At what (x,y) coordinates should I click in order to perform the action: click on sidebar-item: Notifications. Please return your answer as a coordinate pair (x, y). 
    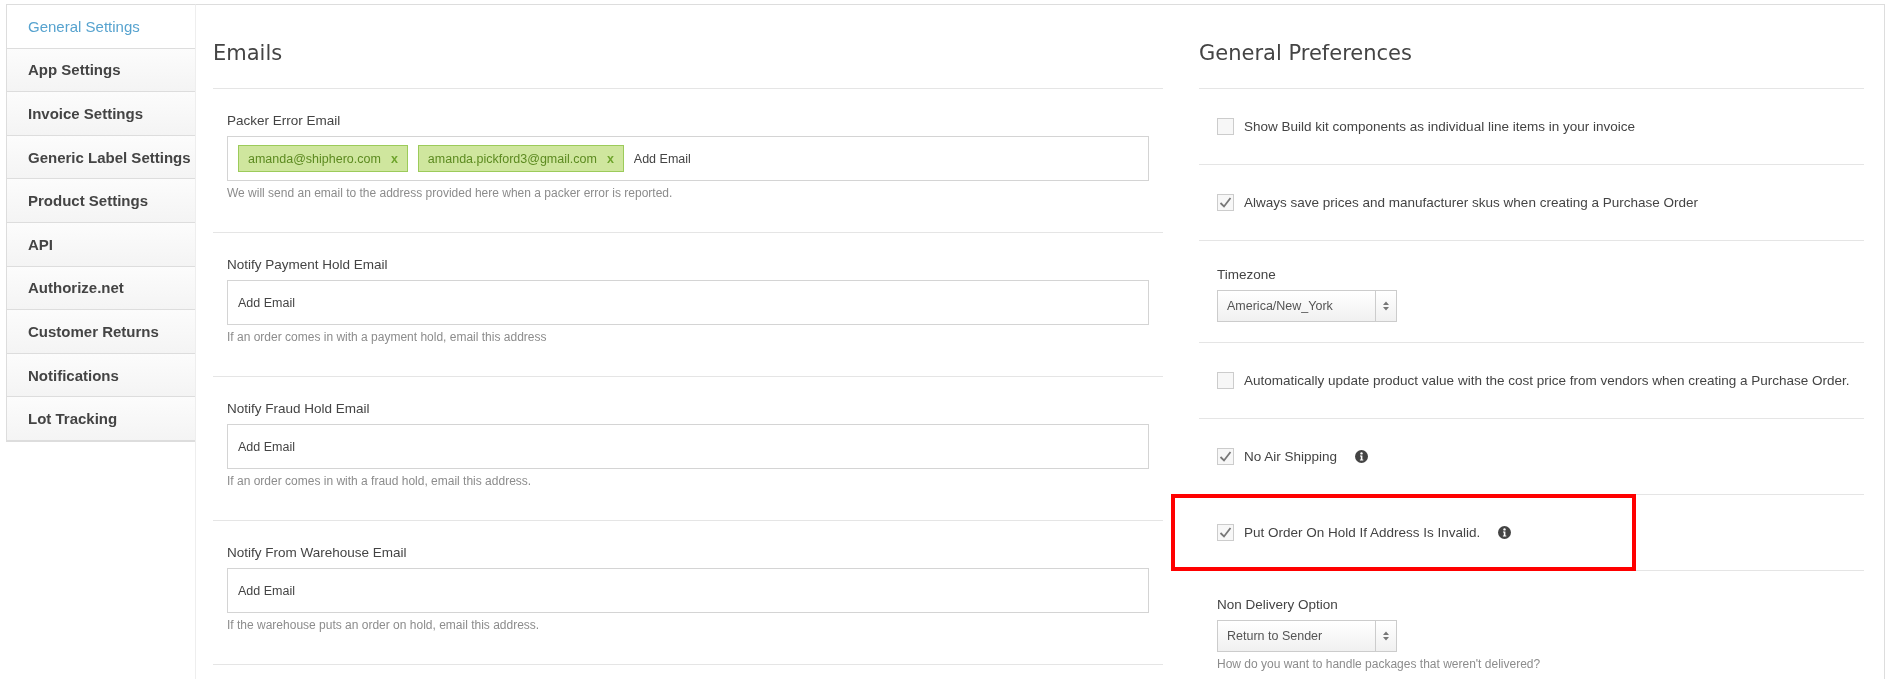
    Looking at the image, I should click on (101, 375).